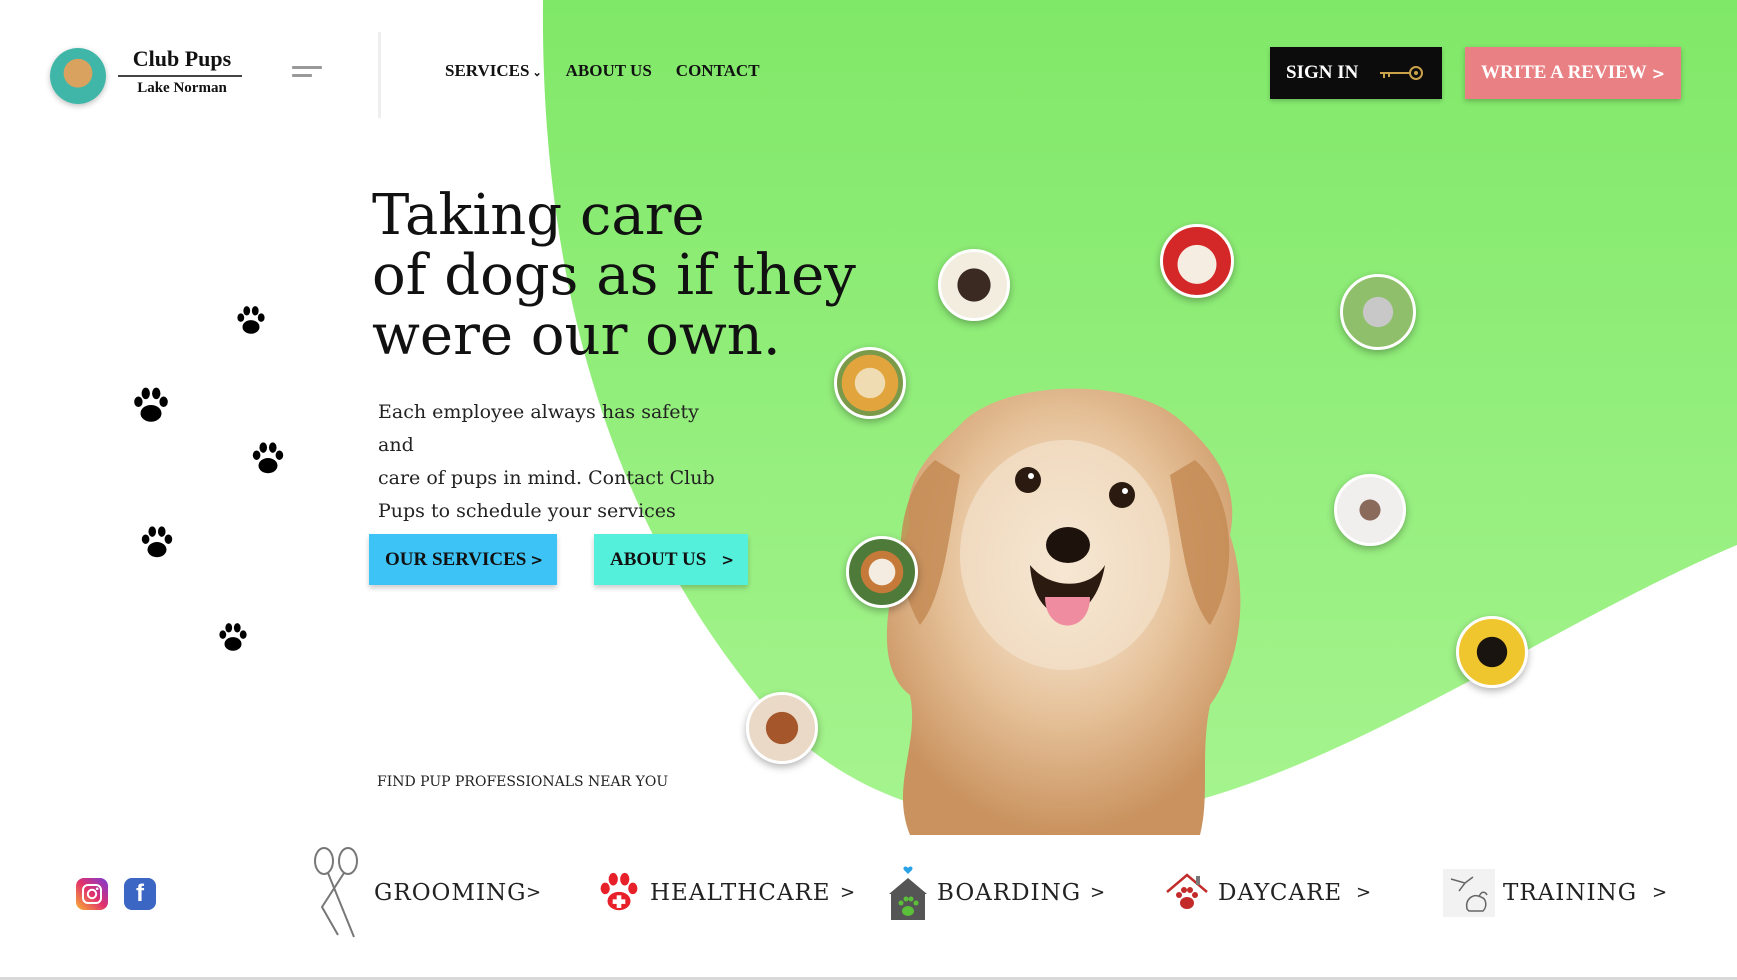 This screenshot has width=1737, height=980. What do you see at coordinates (576, 335) in the screenshot?
I see `hero-title-line: were our own.` at bounding box center [576, 335].